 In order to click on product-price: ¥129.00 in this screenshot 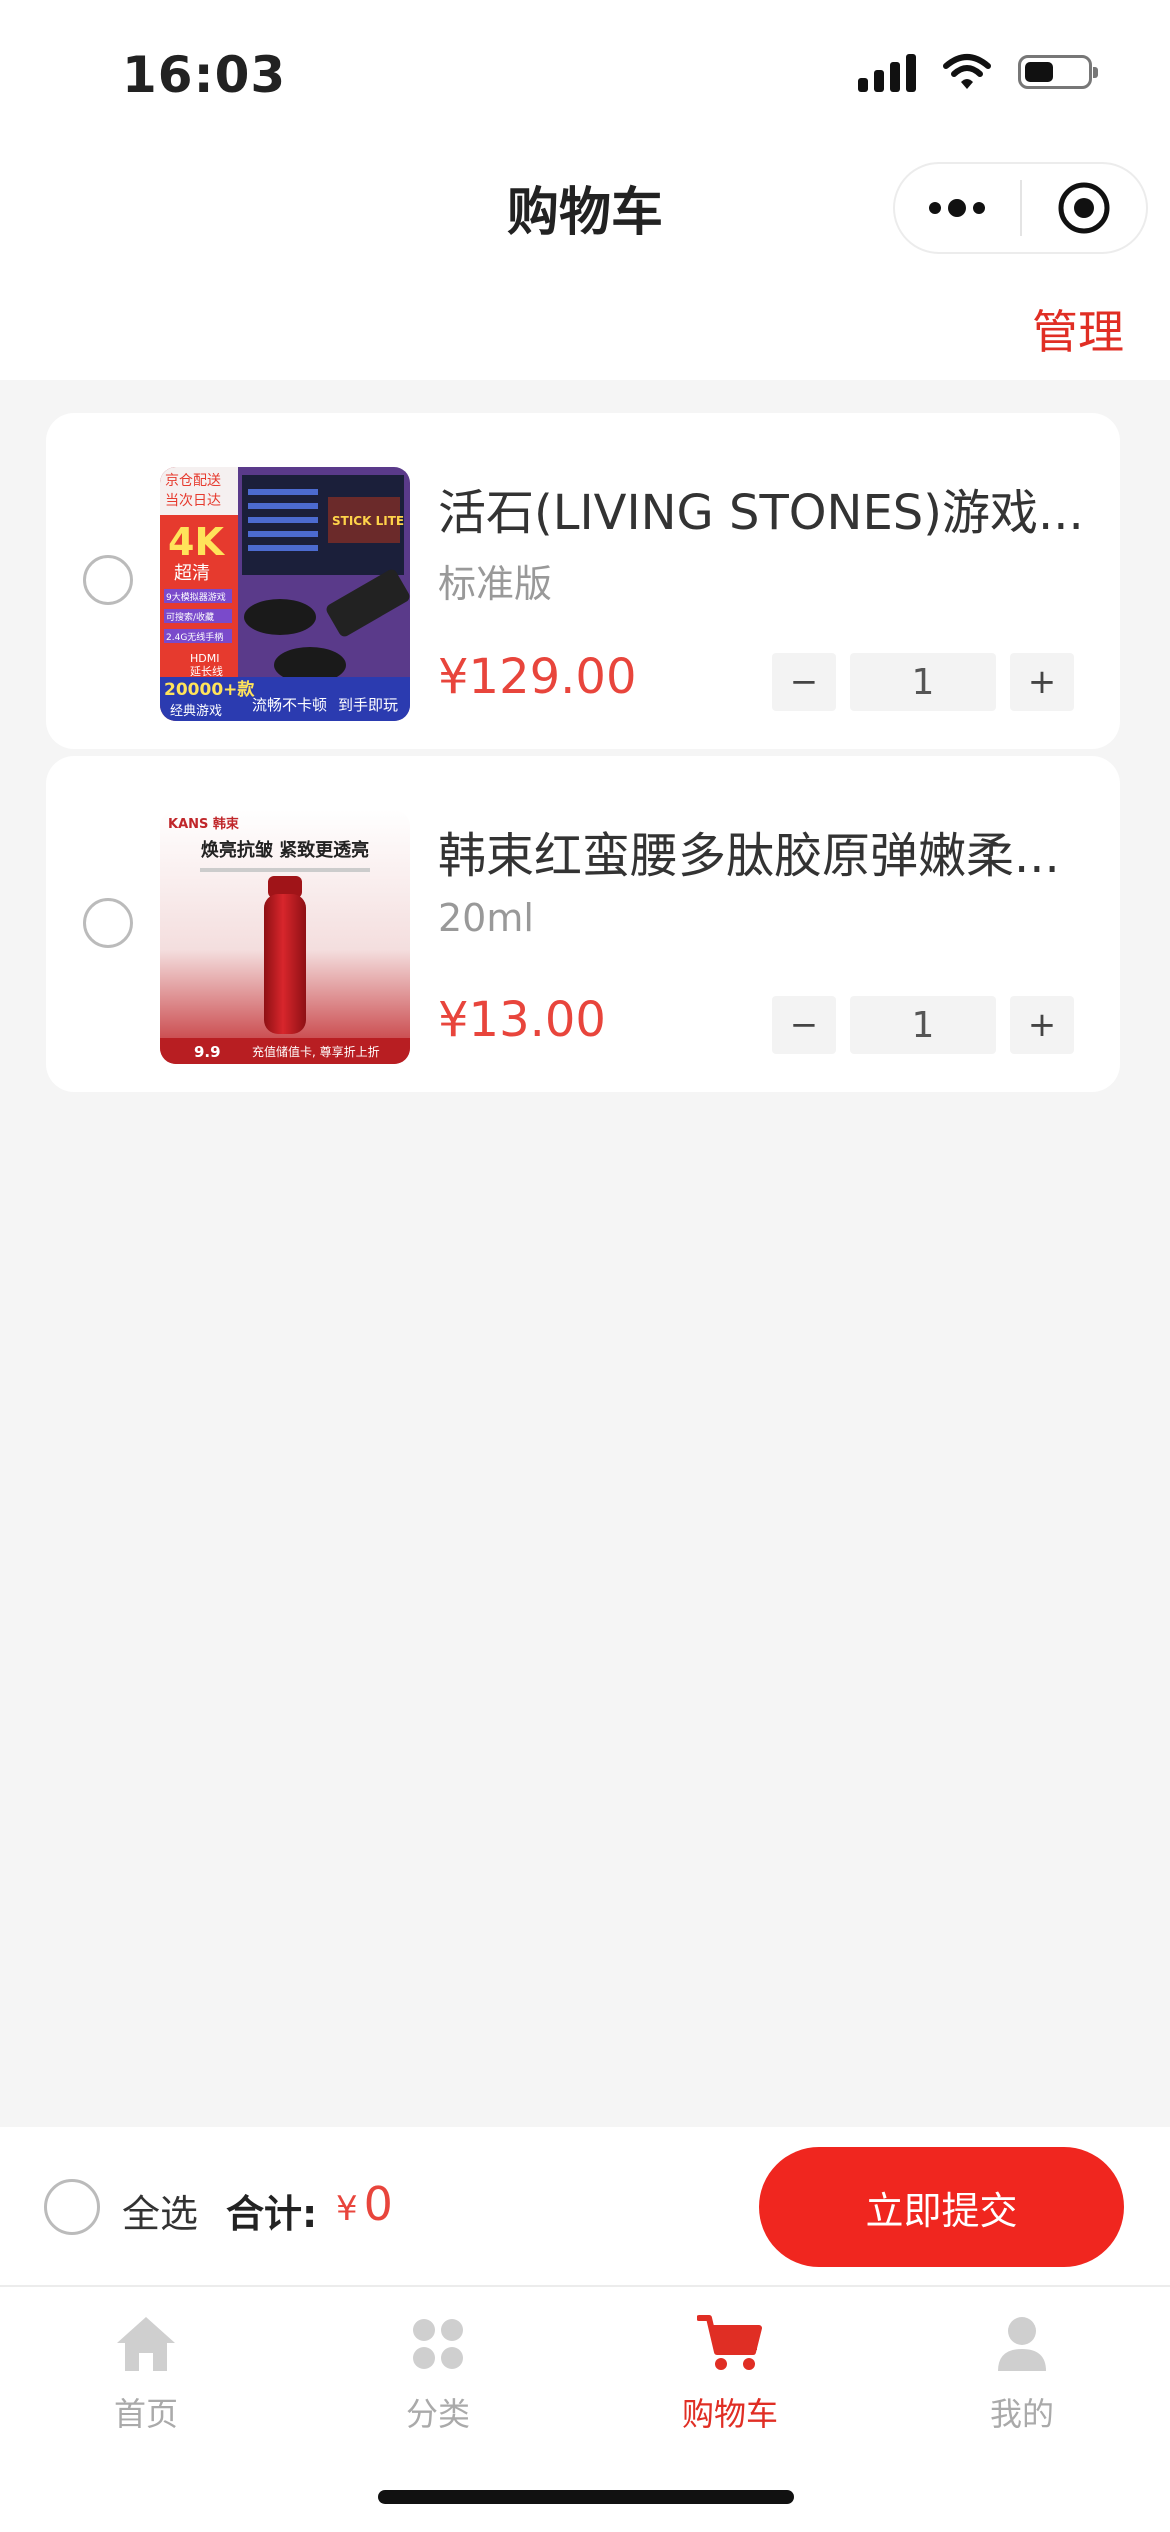, I will do `click(537, 677)`.